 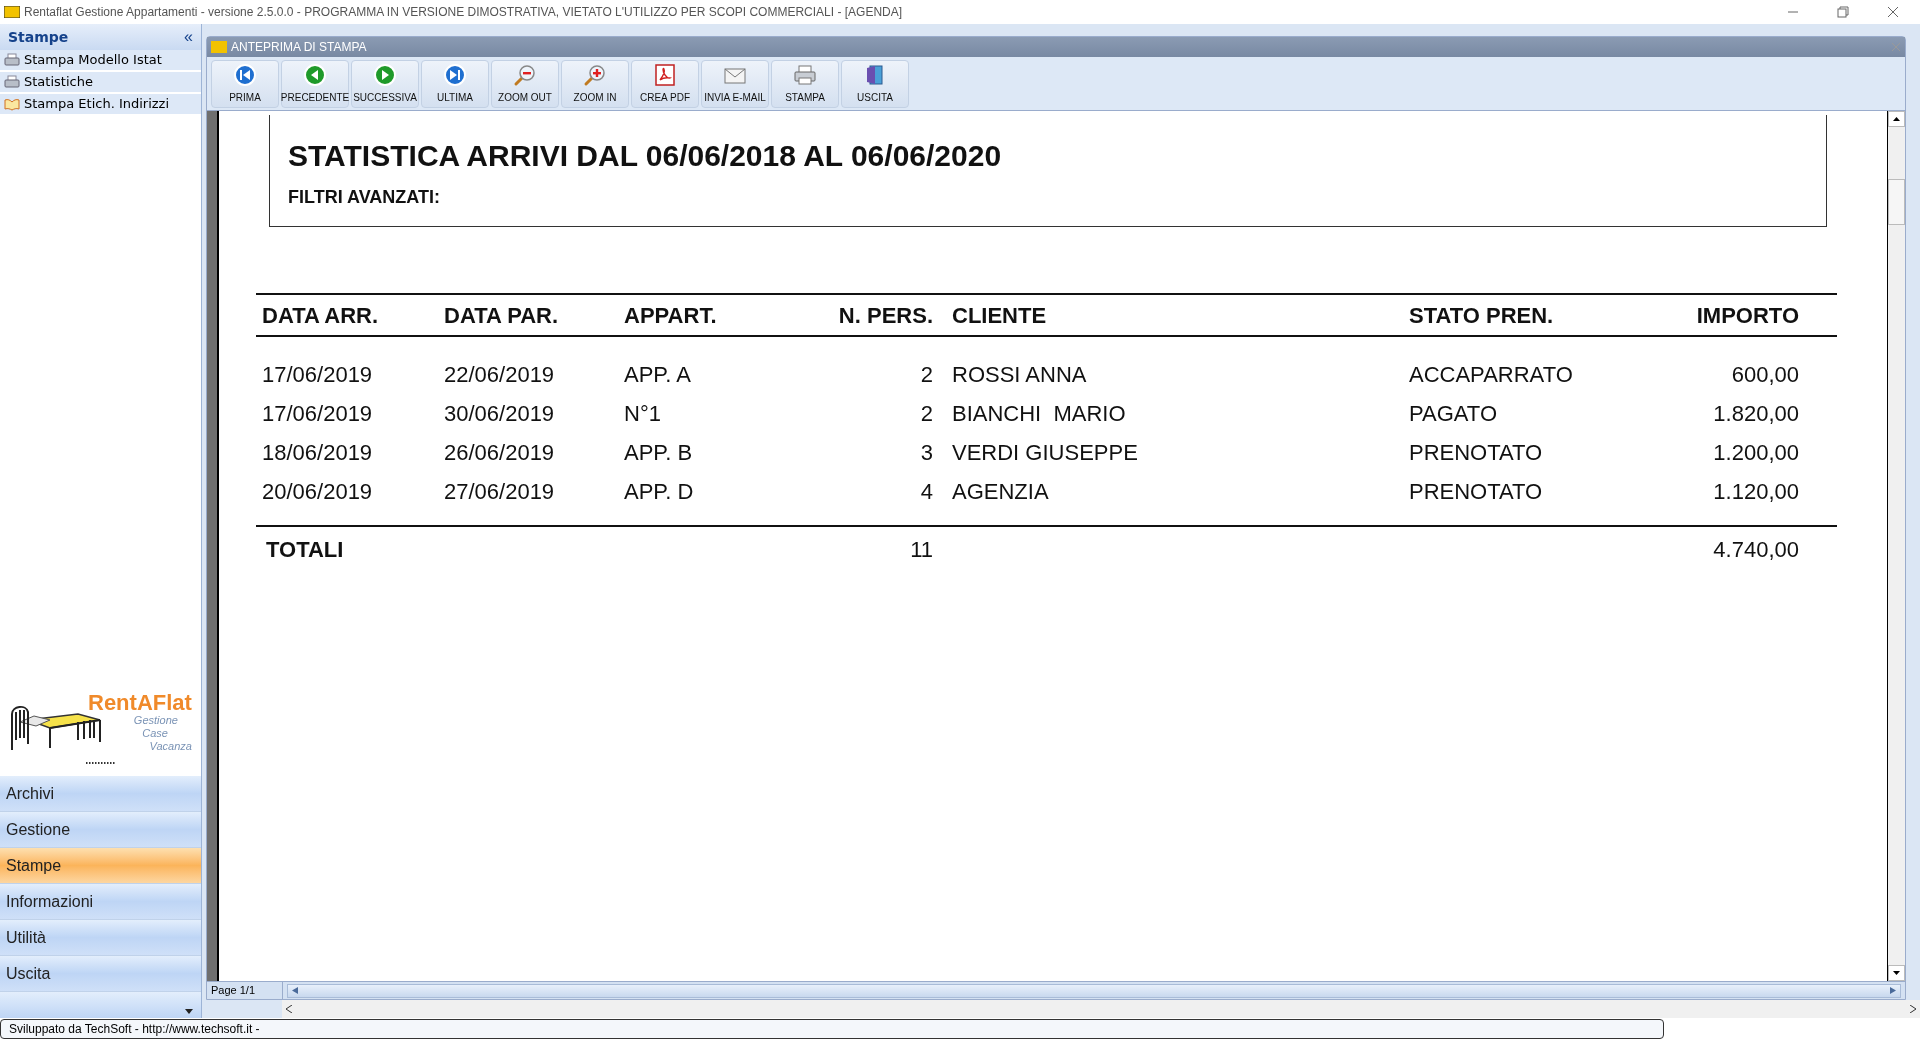 What do you see at coordinates (100, 83) in the screenshot?
I see `sidebar-item: Statistiche` at bounding box center [100, 83].